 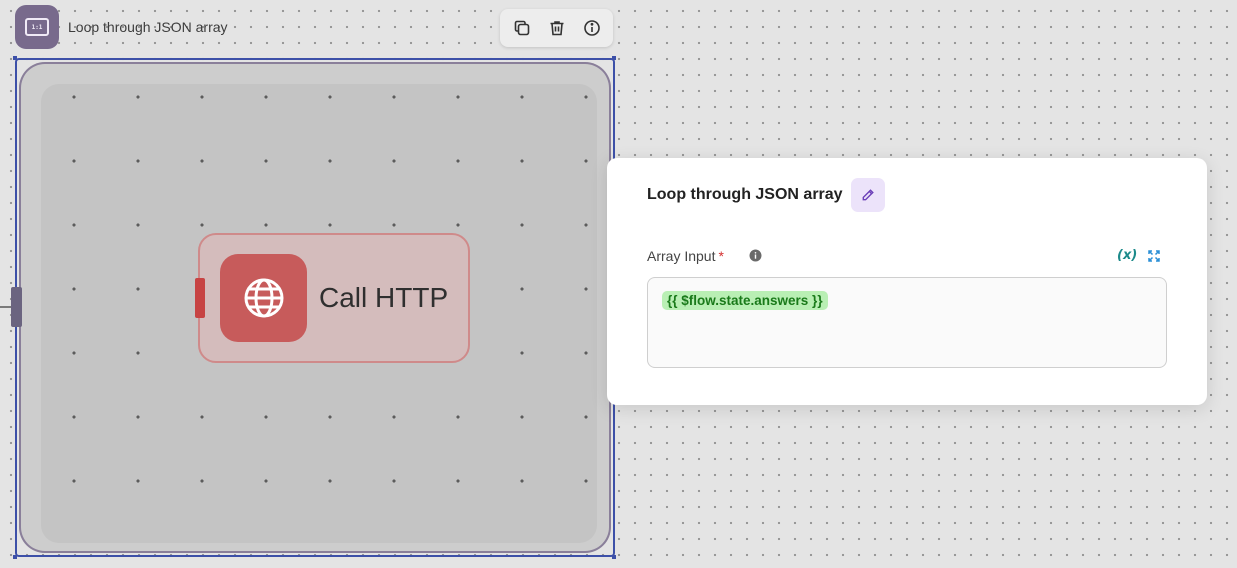 I want to click on variable-chip: {{ $flow.state.answers }}, so click(x=745, y=300).